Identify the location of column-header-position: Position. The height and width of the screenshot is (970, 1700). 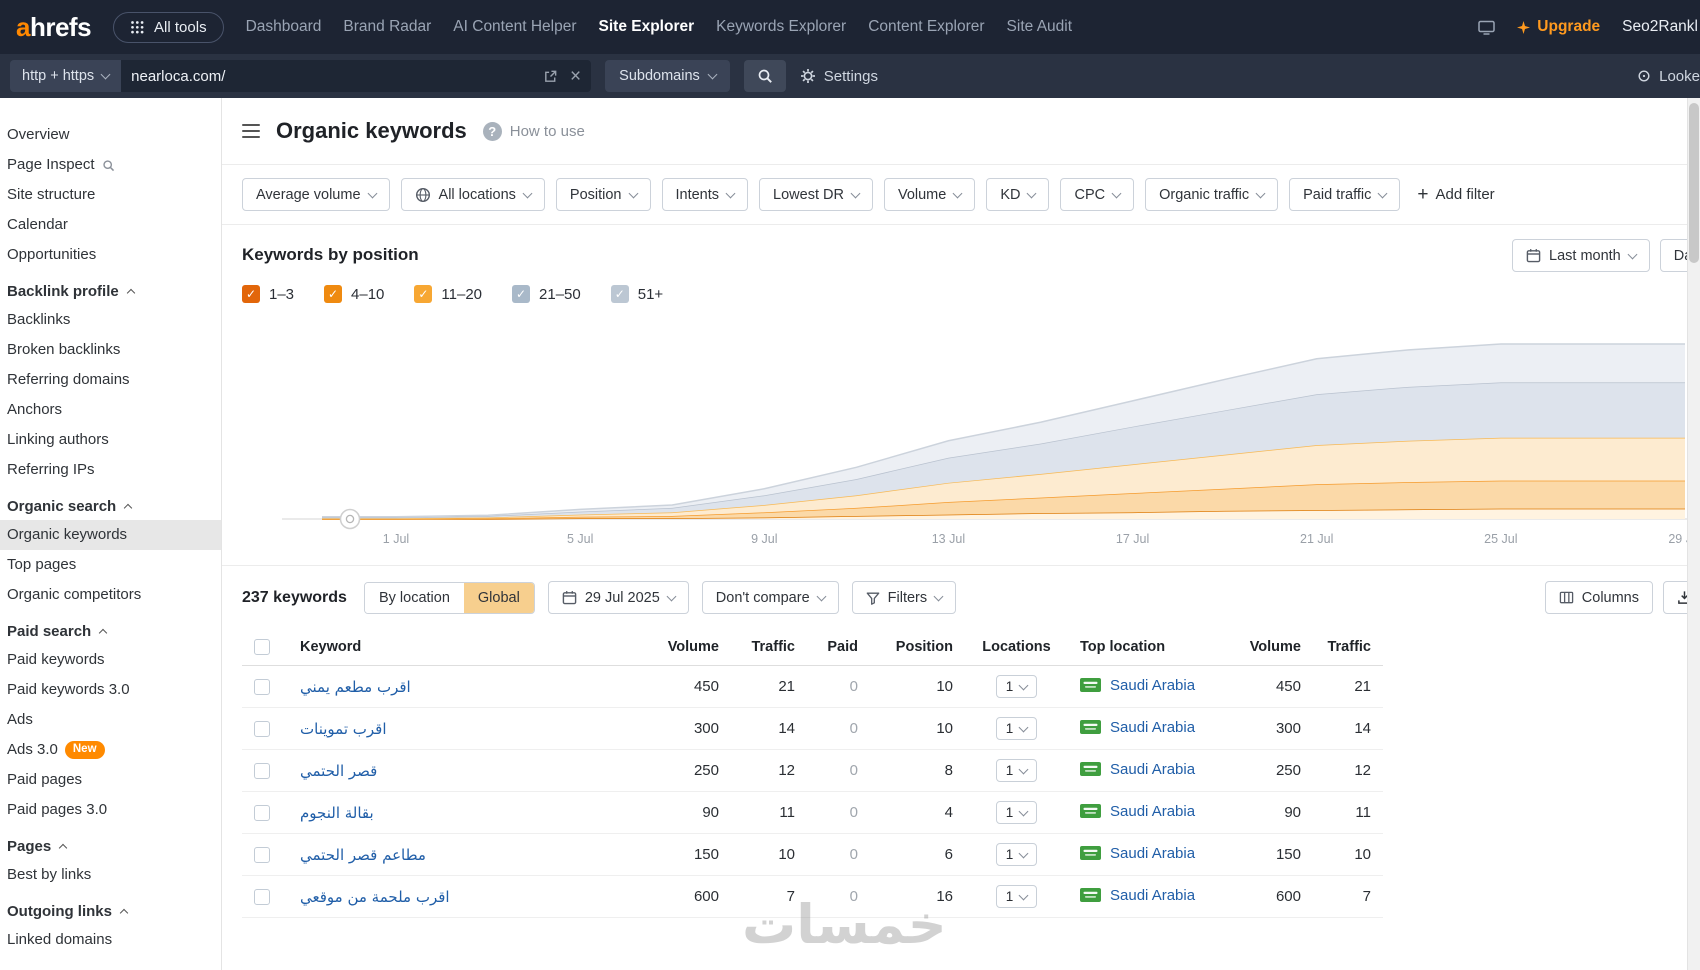
(917, 648).